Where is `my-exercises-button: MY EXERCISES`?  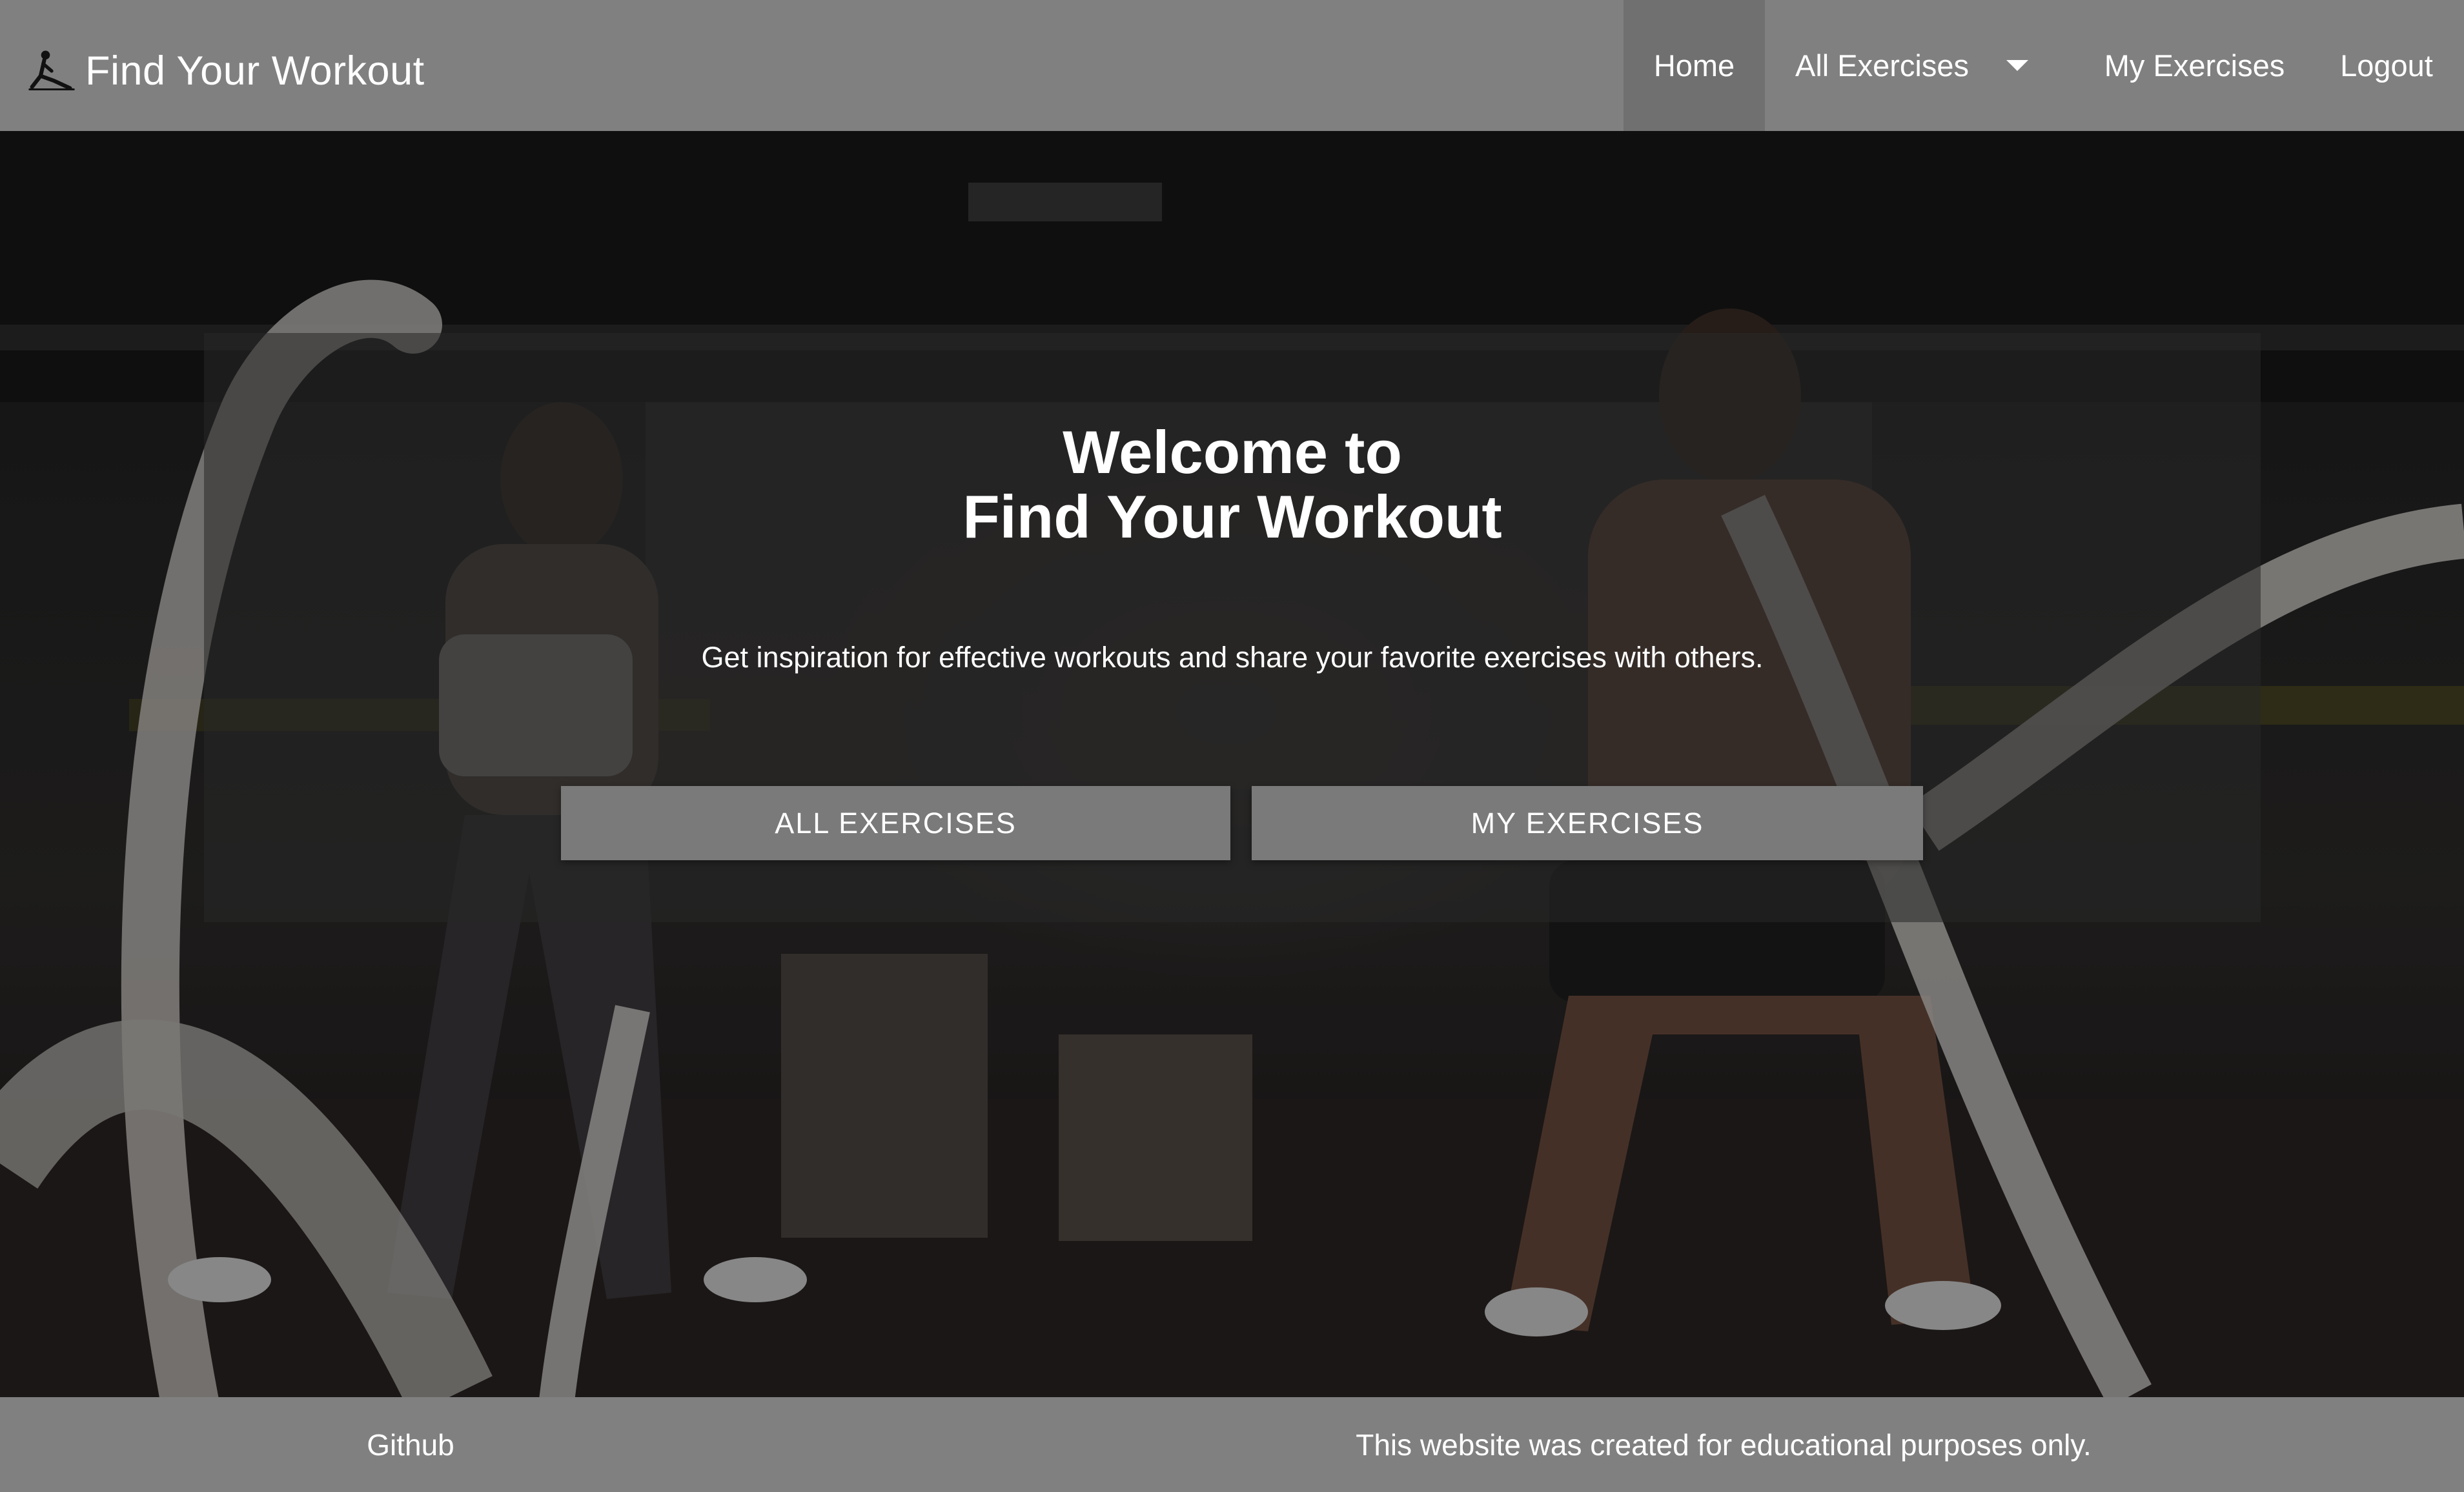
my-exercises-button: MY EXERCISES is located at coordinates (1587, 823).